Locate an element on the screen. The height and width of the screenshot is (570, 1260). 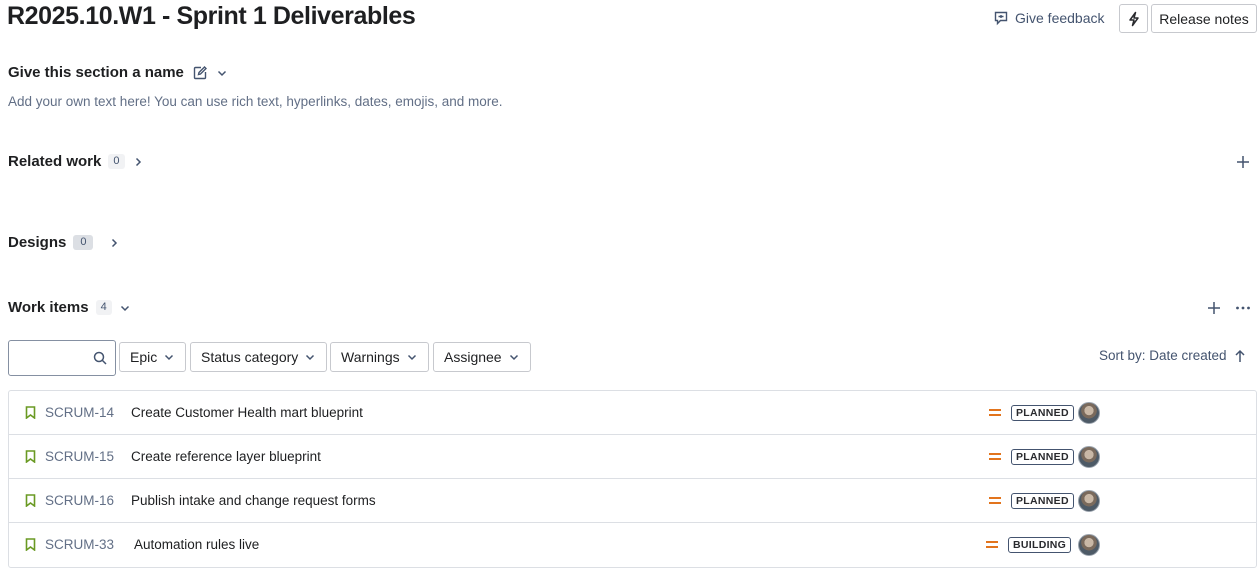
page-title: R2025.10.W1 - Sprint 1 Deliverables is located at coordinates (211, 16).